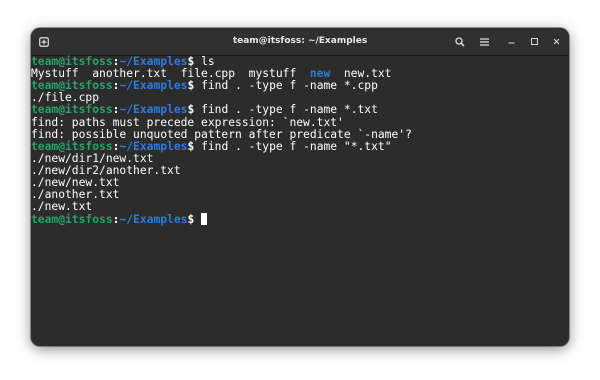 This screenshot has height=380, width=600. I want to click on title-bar: team@itsfoss: ~/Examples, so click(300, 42).